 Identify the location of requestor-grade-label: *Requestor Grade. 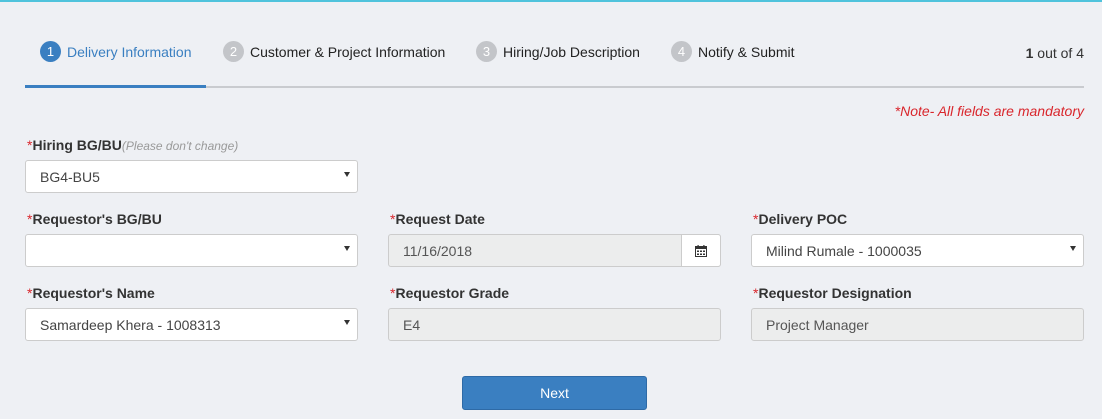
(449, 293).